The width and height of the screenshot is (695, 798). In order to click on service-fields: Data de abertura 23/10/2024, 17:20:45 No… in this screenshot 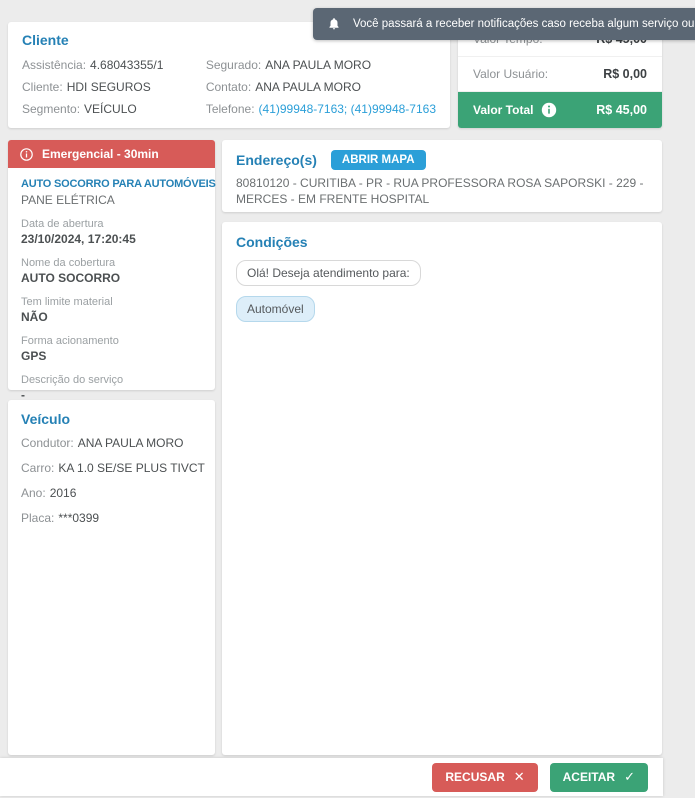, I will do `click(111, 310)`.